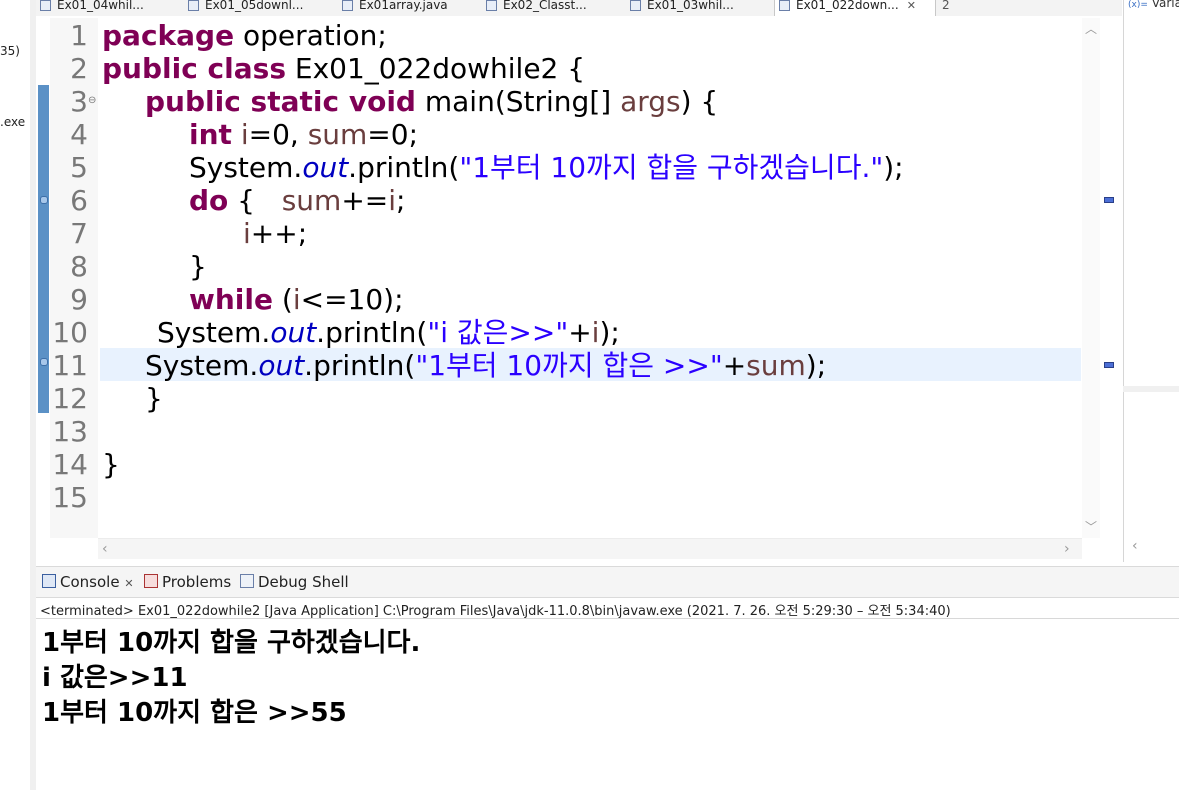 This screenshot has height=791, width=1179. I want to click on scroll-down-icon: ﹀, so click(1091, 526).